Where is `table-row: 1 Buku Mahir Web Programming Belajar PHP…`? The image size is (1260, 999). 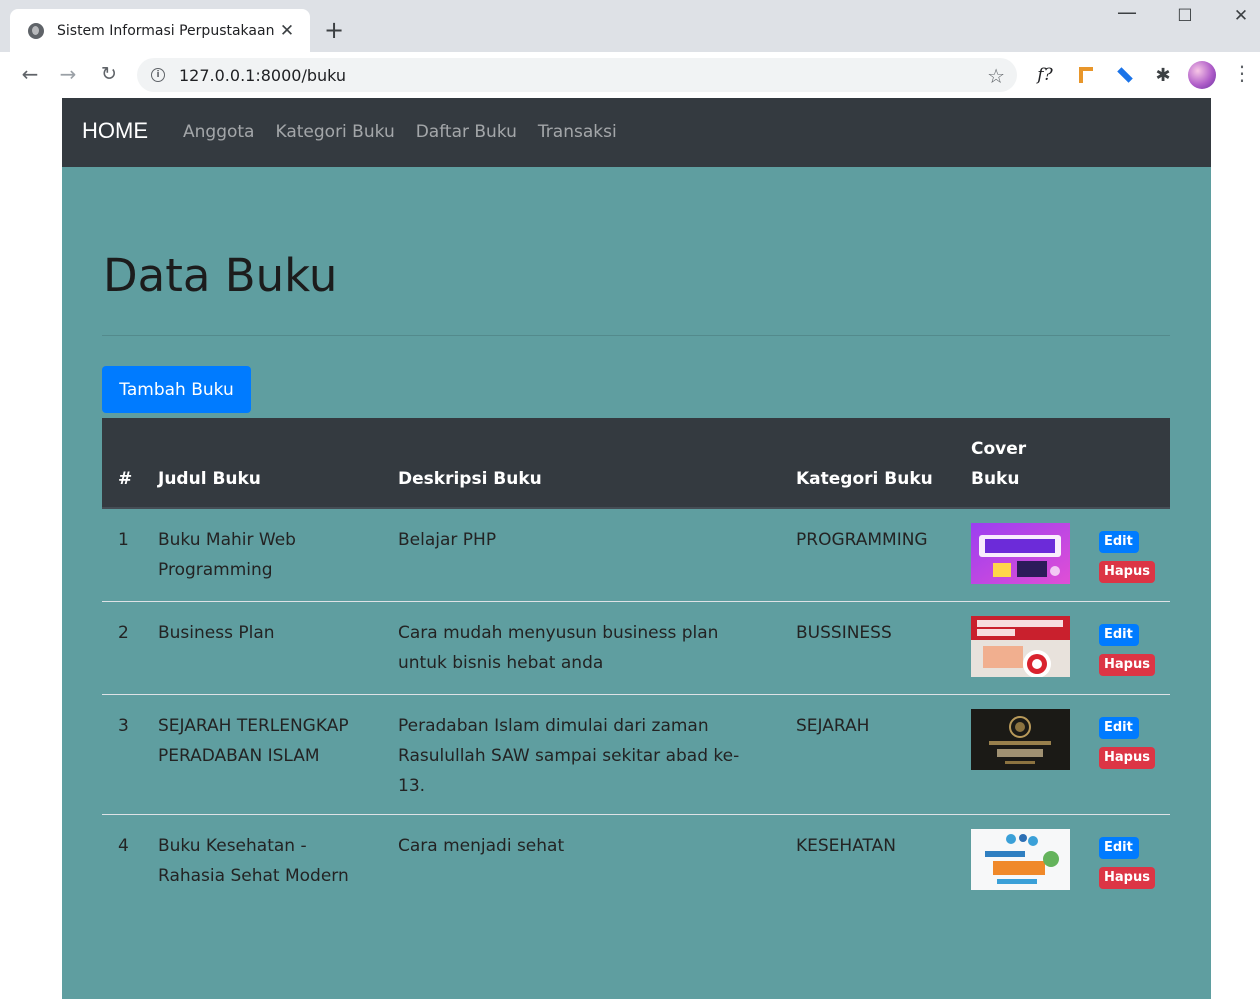
table-row: 1 Buku Mahir Web Programming Belajar PHP… is located at coordinates (636, 555).